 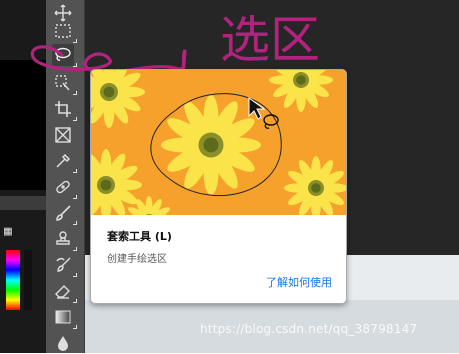 I want to click on annotation-text: 选区, so click(x=270, y=40).